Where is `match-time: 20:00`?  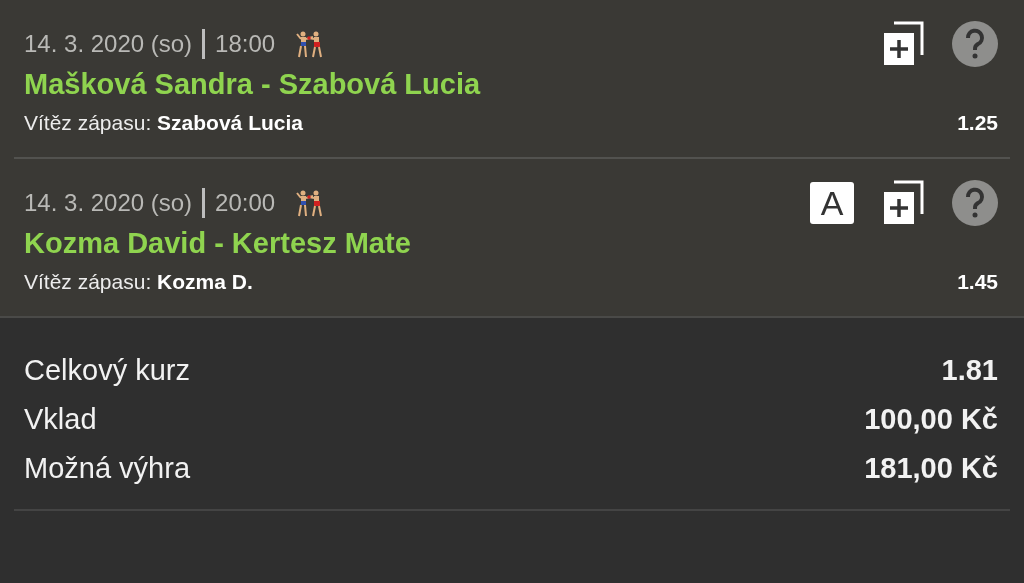 match-time: 20:00 is located at coordinates (245, 203).